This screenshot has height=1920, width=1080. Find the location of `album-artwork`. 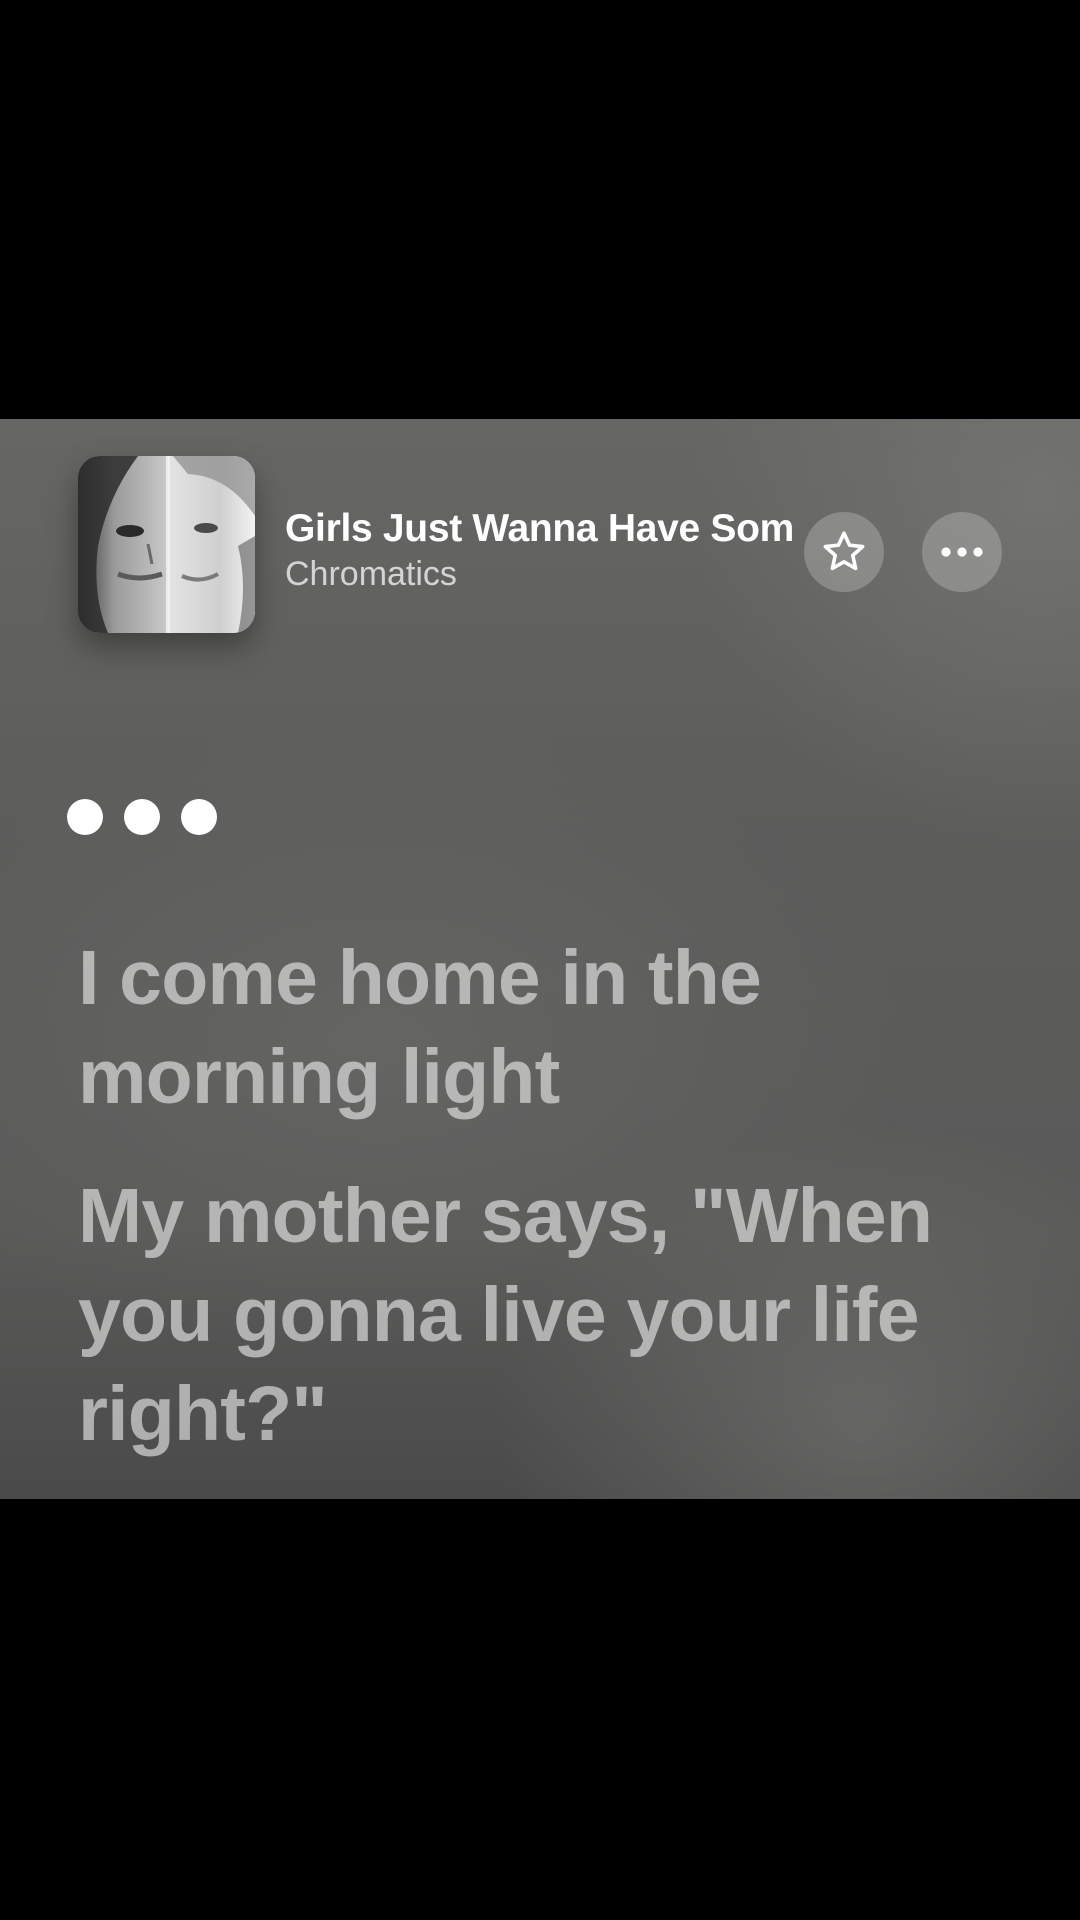

album-artwork is located at coordinates (166, 544).